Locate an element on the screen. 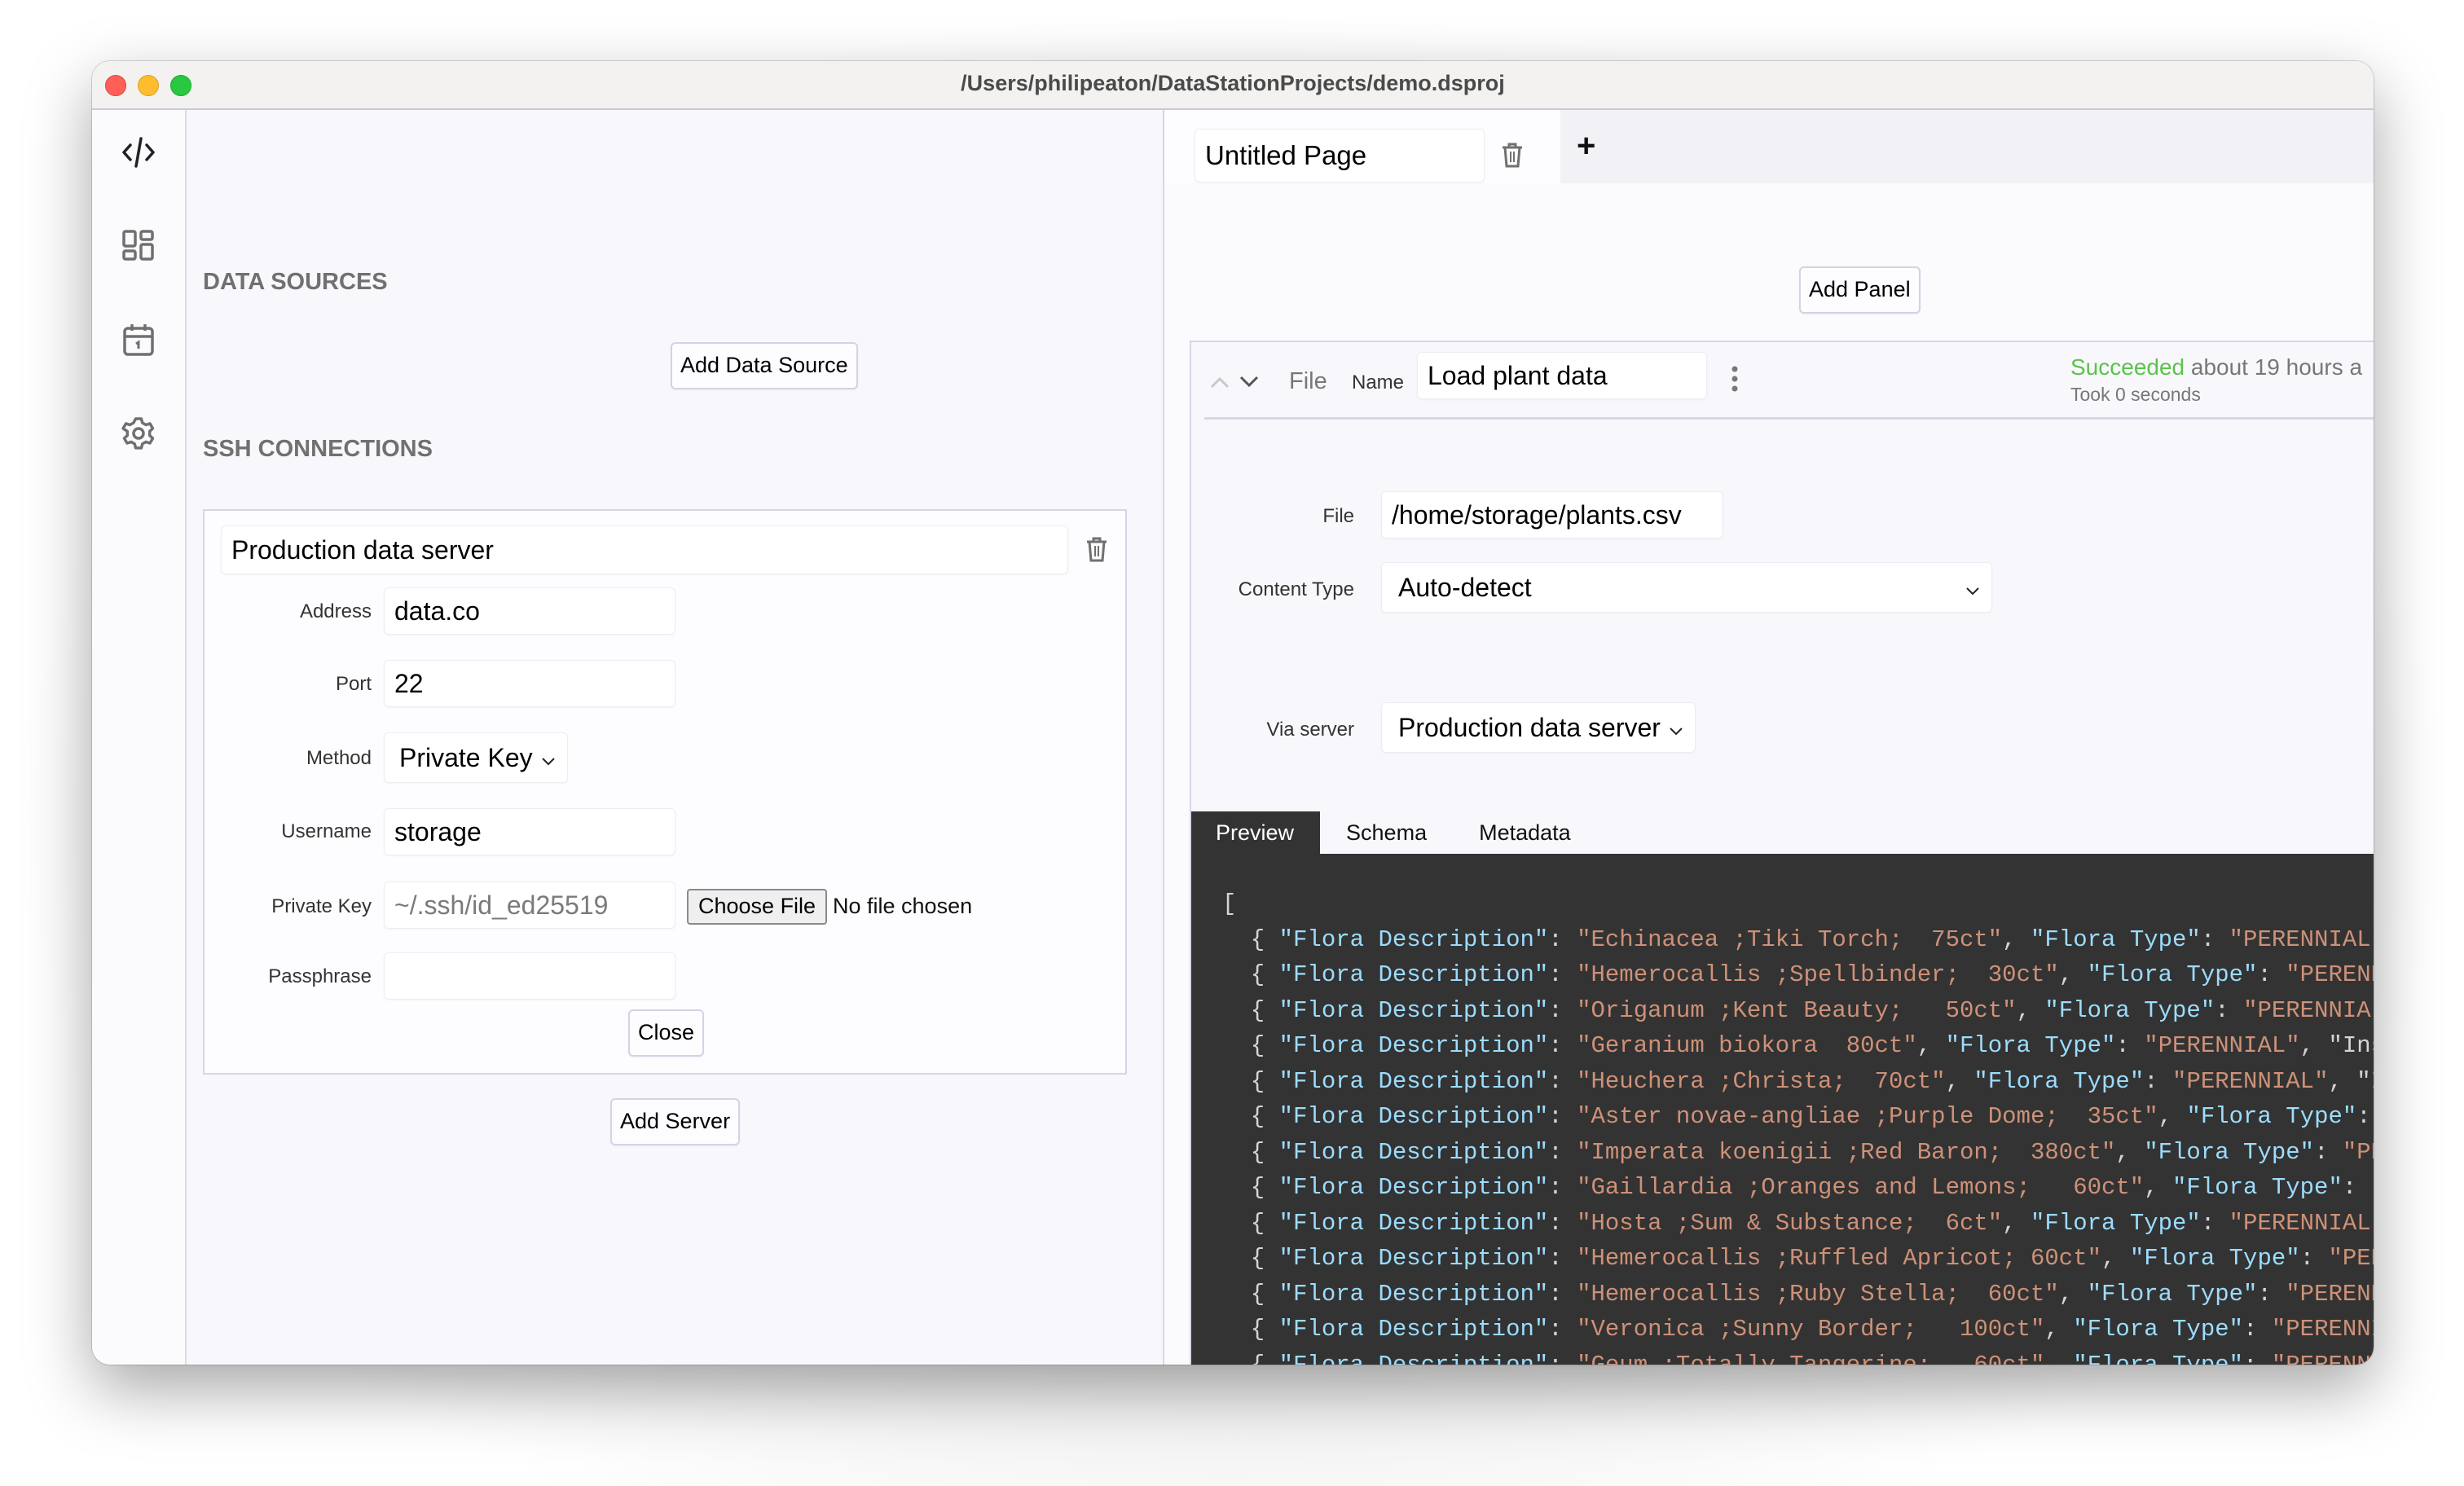  dashboard-icon is located at coordinates (138, 246).